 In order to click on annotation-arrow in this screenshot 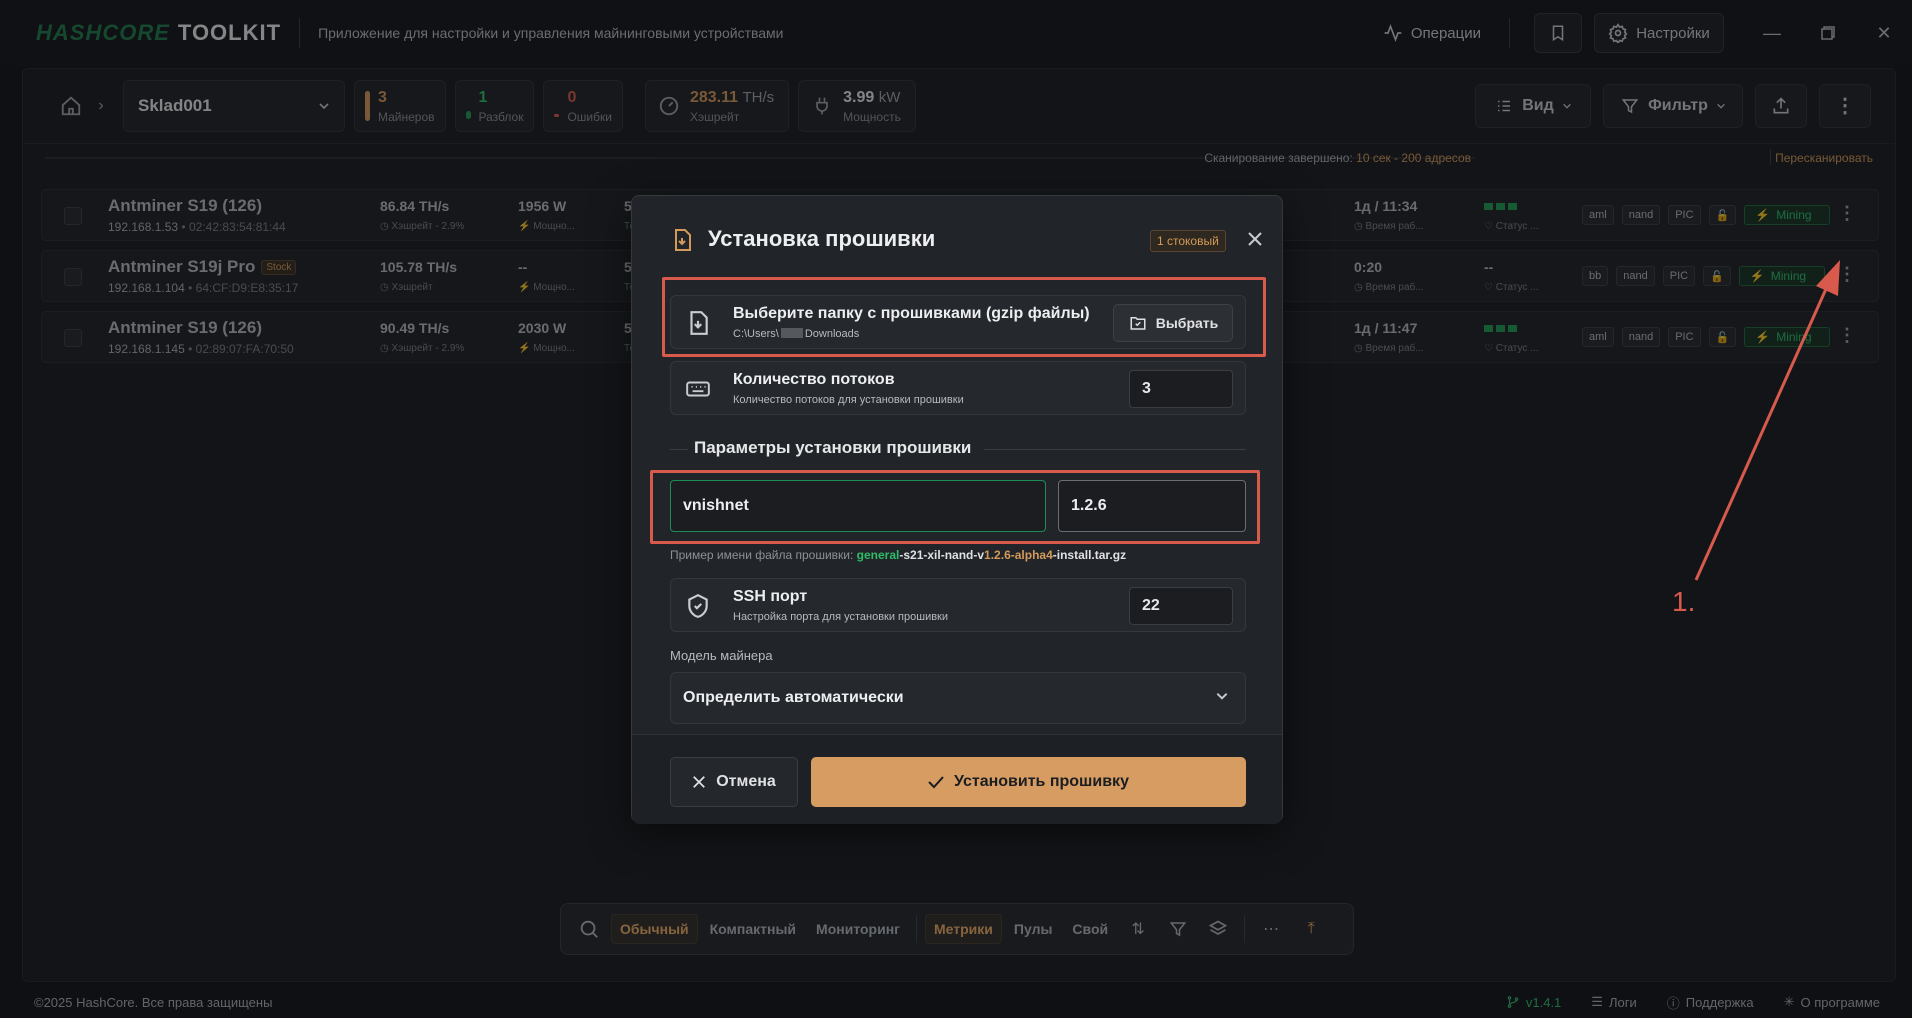, I will do `click(1767, 420)`.